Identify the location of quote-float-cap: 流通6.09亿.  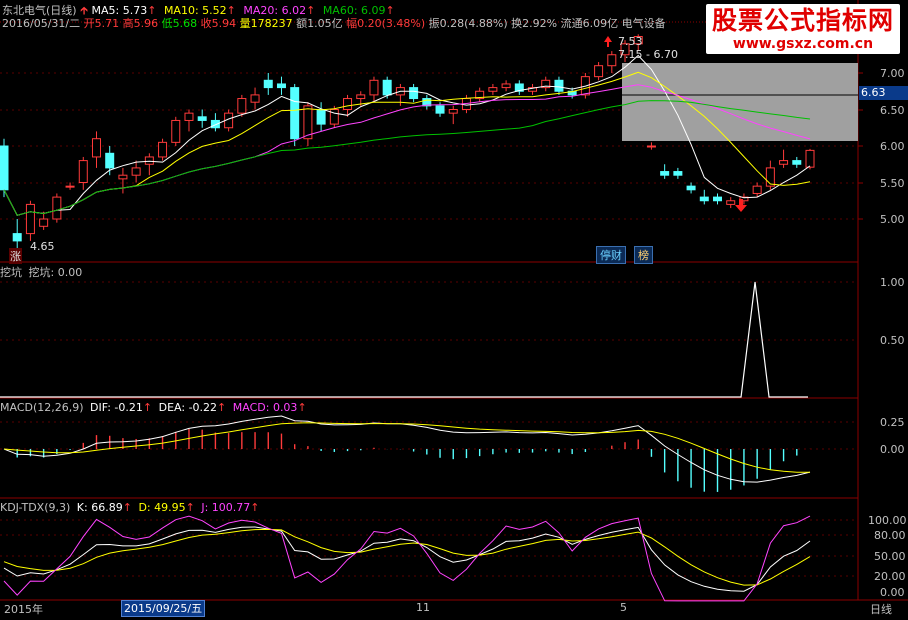
(589, 23).